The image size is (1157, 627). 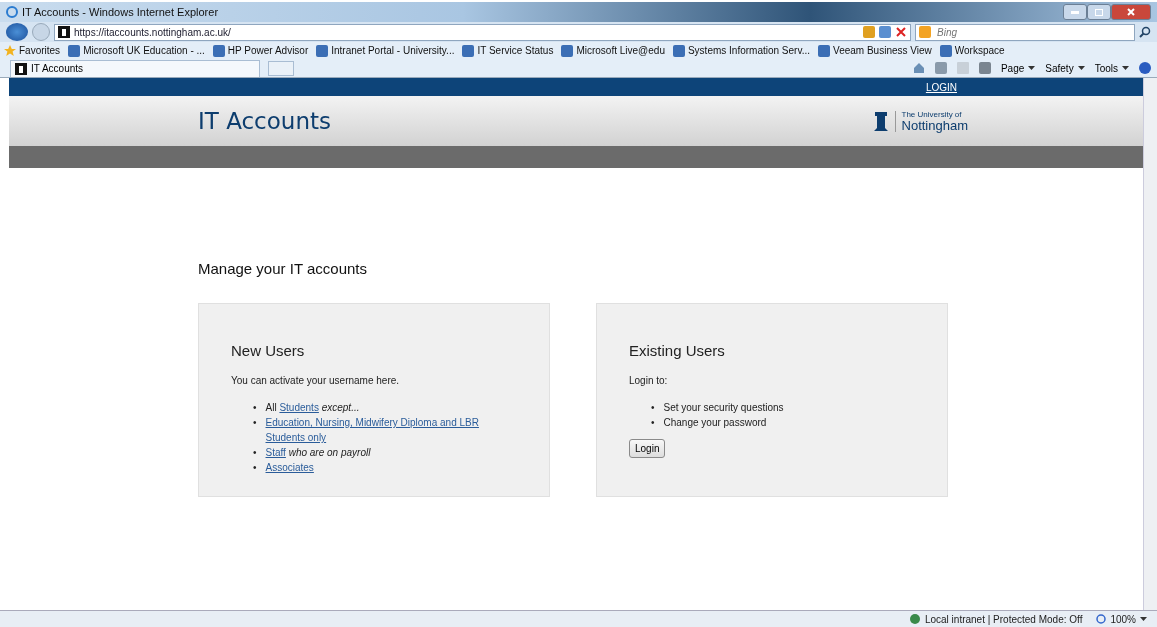 What do you see at coordinates (647, 448) in the screenshot?
I see `login-button: Login` at bounding box center [647, 448].